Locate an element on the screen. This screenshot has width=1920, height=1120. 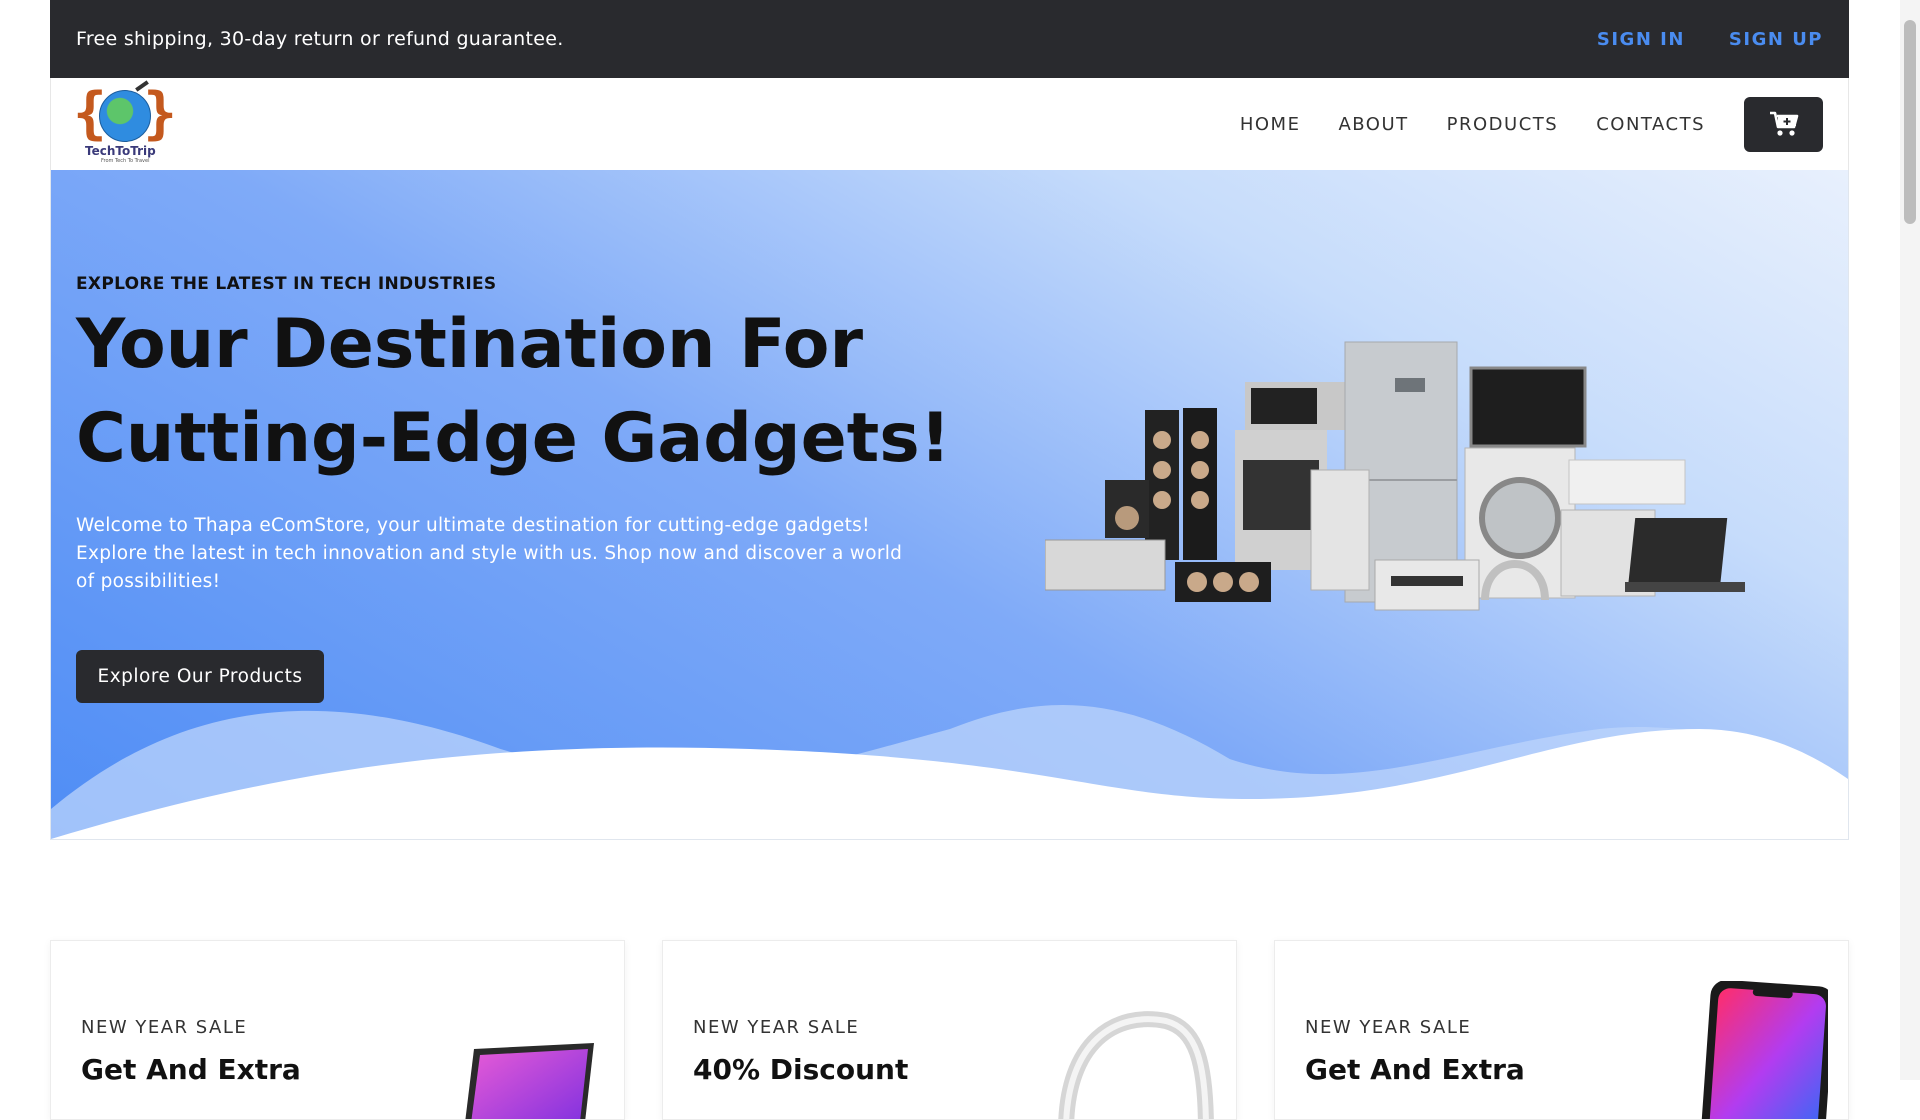
logo-brace-right: } is located at coordinates (160, 113).